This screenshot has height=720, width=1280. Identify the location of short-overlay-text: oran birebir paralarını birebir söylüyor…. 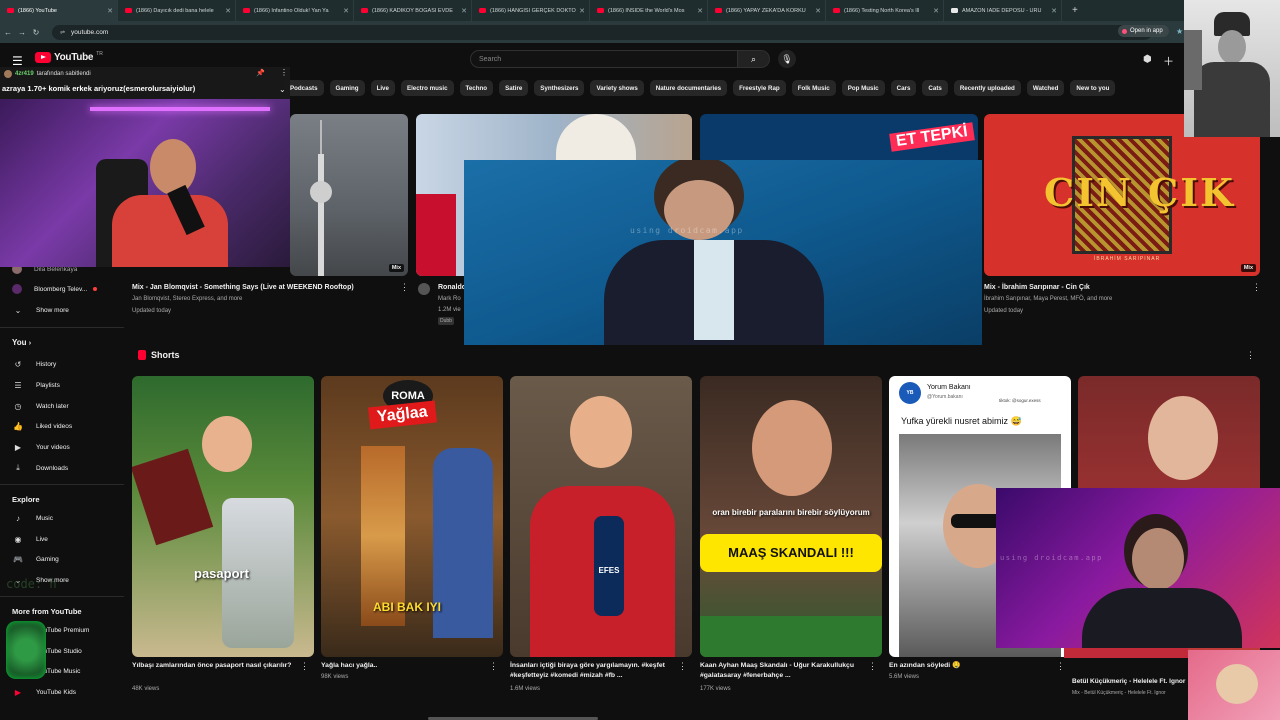
(791, 512).